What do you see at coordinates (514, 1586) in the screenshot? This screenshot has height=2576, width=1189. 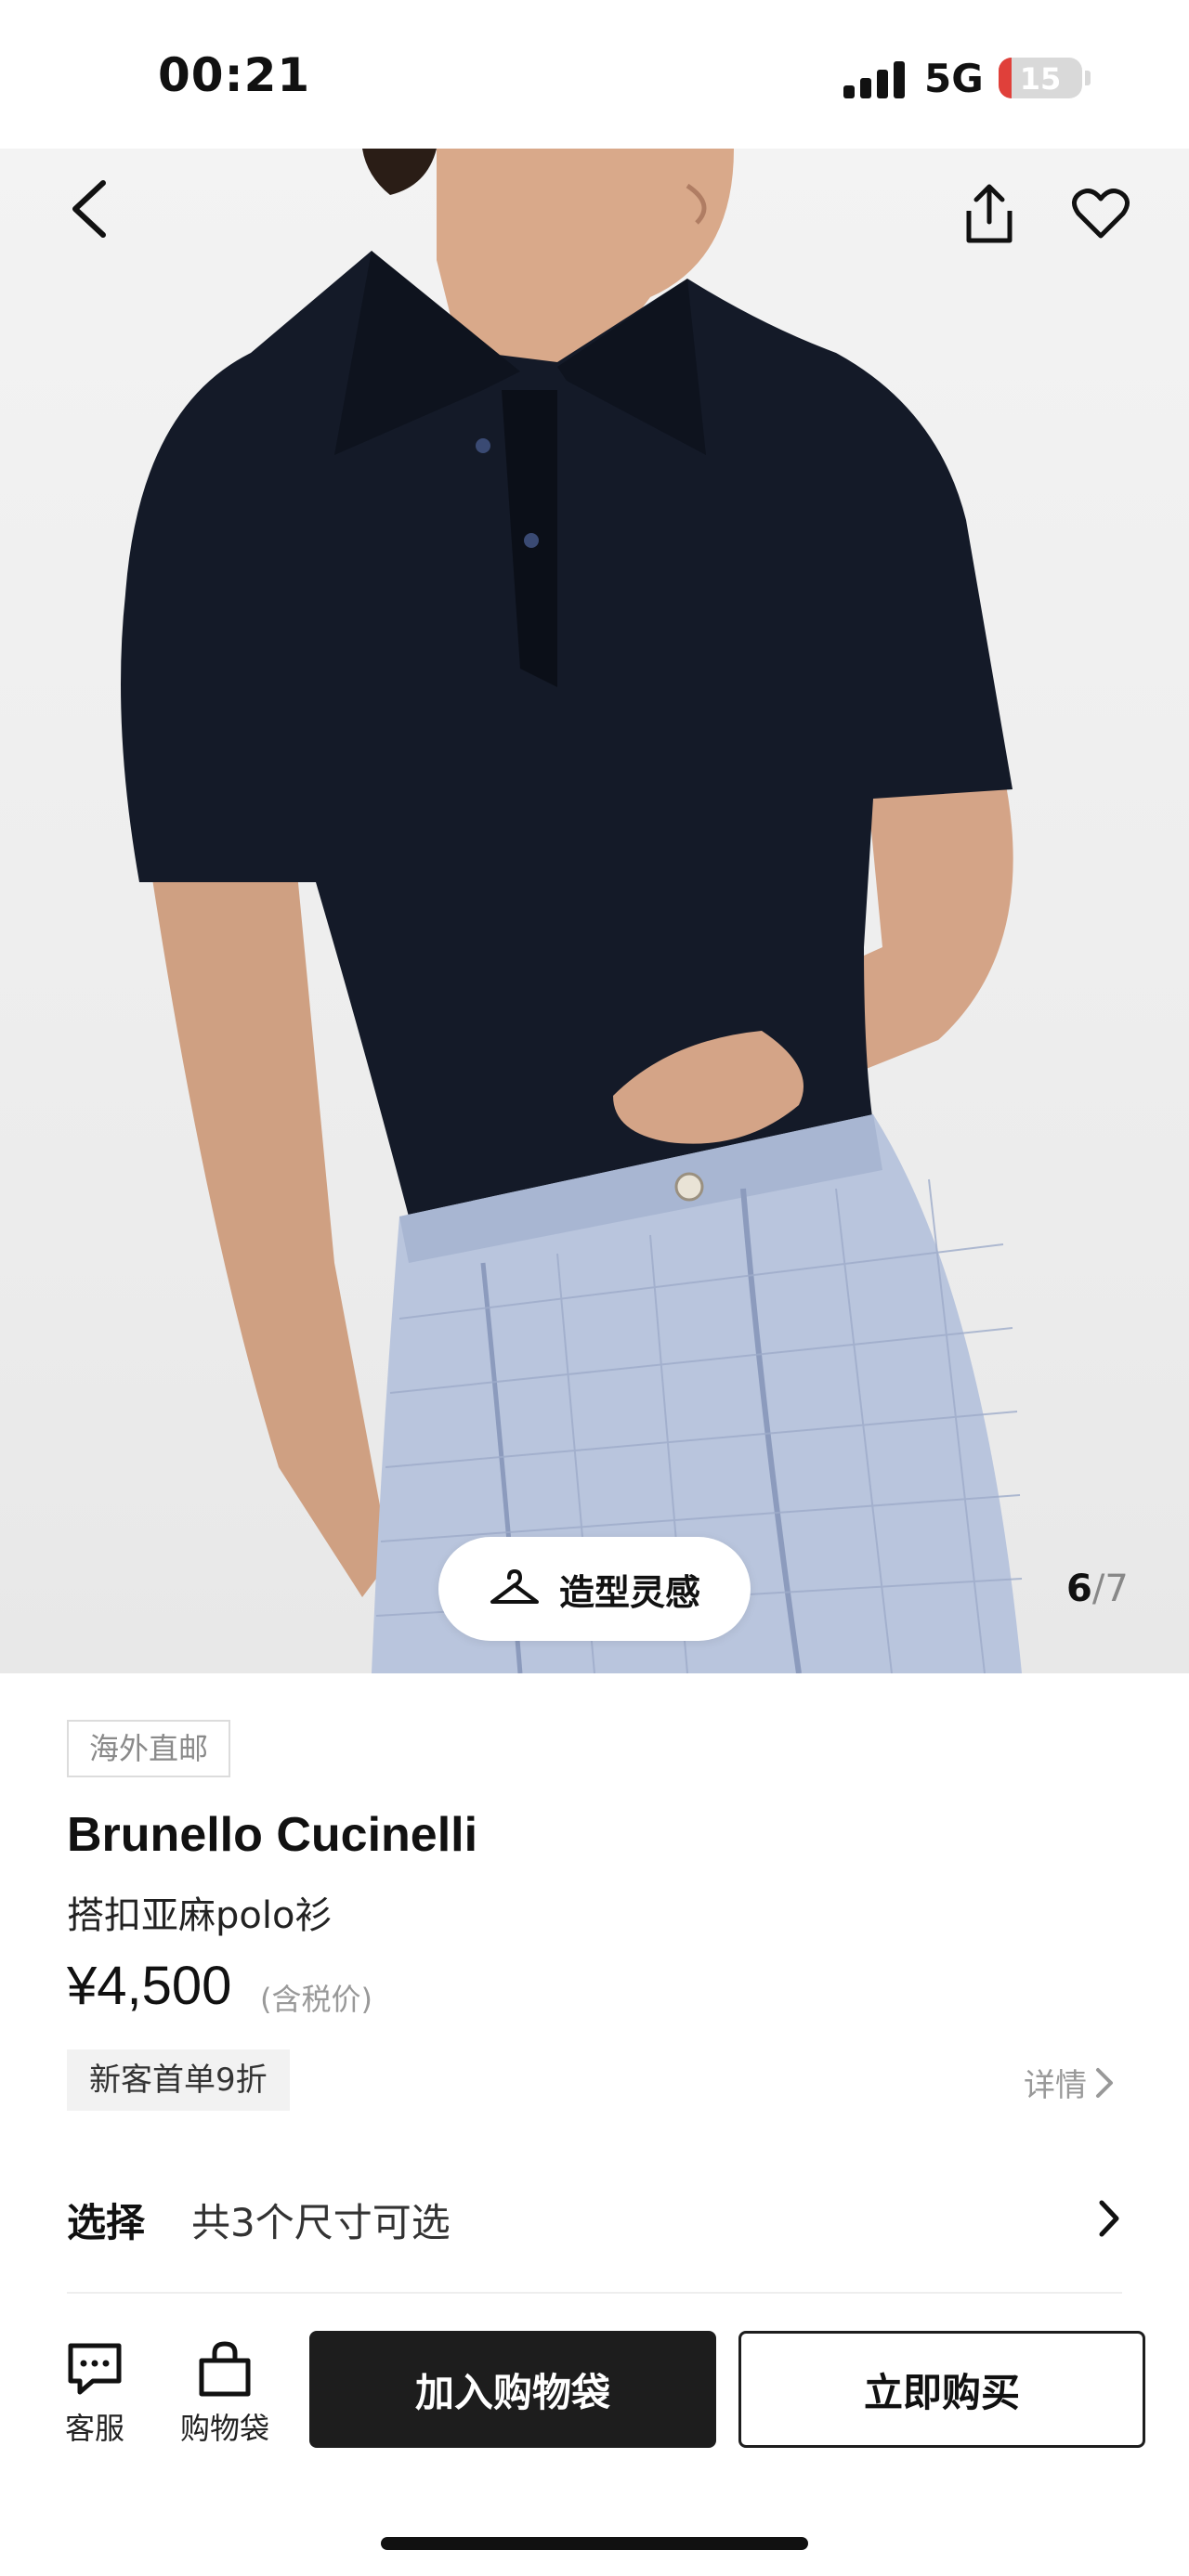 I see `hanger-icon` at bounding box center [514, 1586].